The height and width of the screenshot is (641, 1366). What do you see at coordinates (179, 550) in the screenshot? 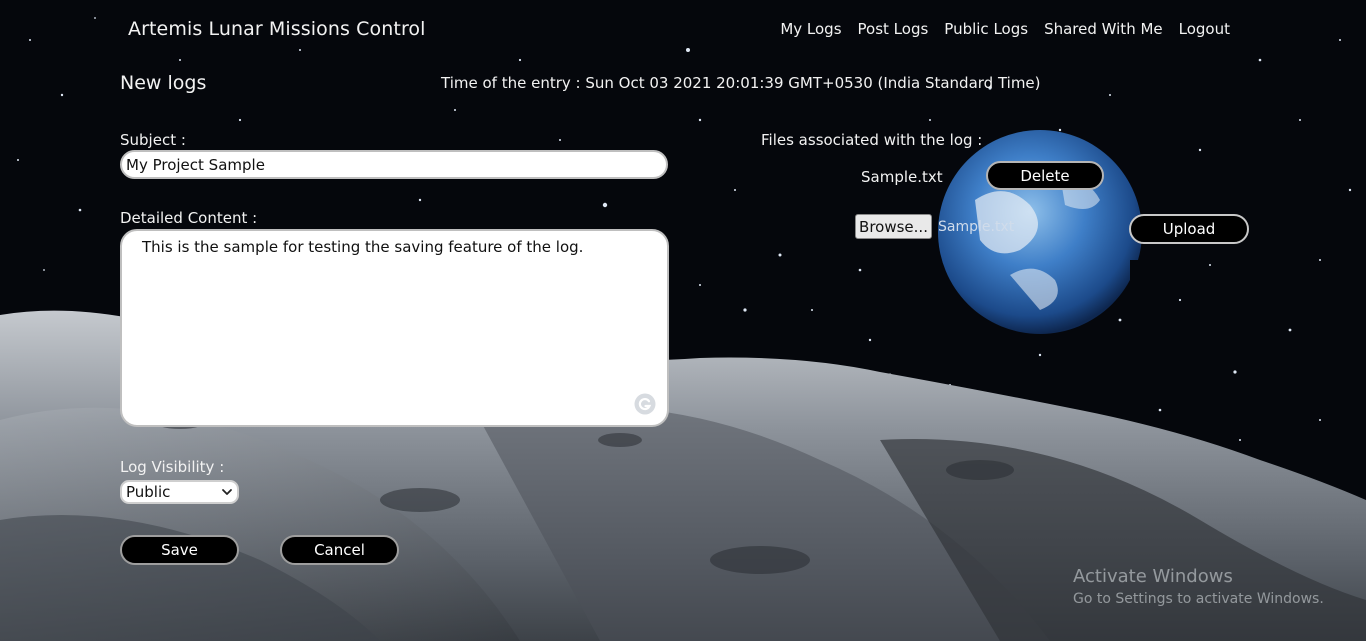
I see `save-button: Save` at bounding box center [179, 550].